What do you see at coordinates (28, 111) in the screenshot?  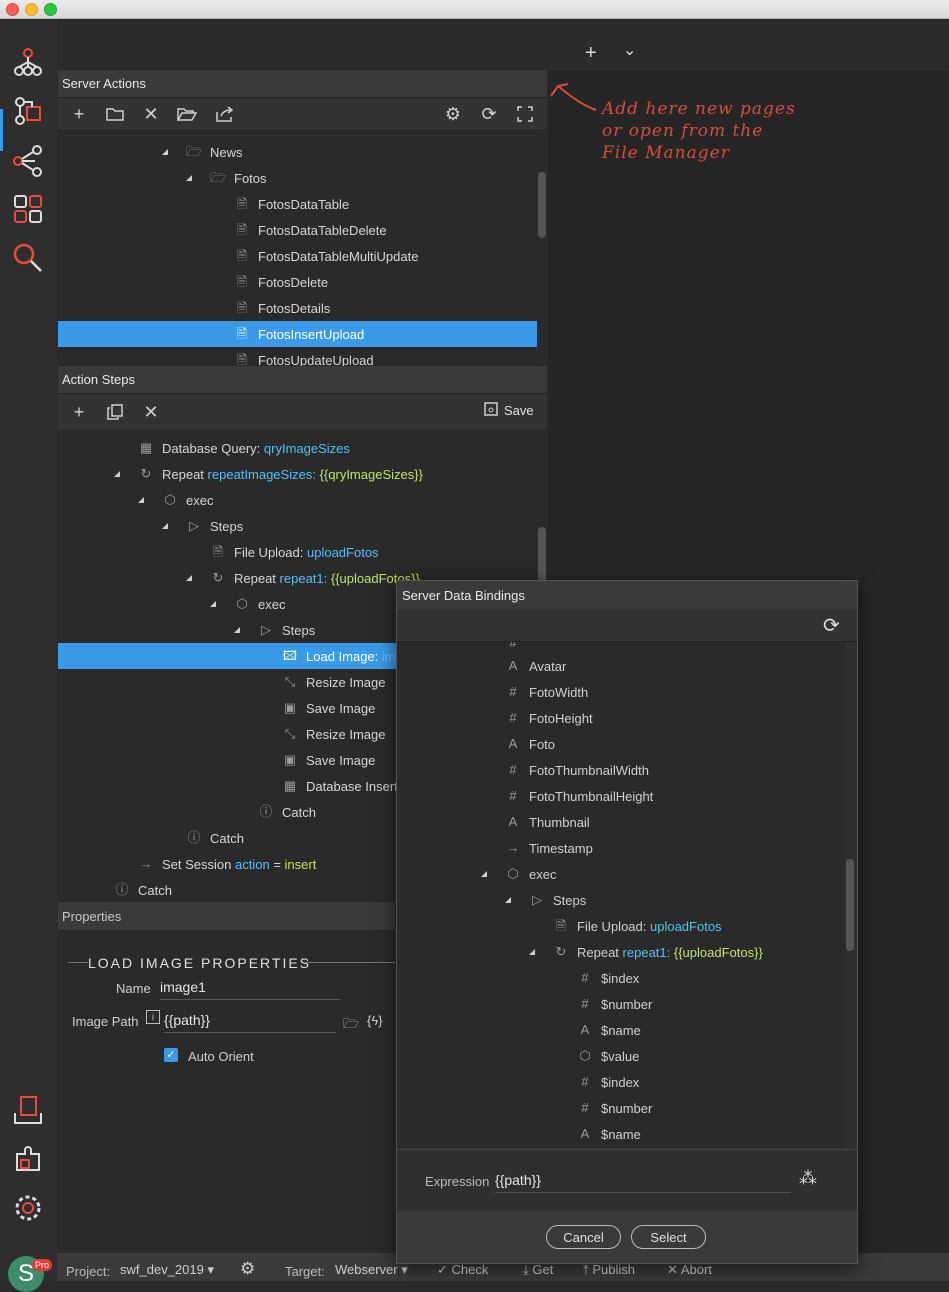 I see `server-connect-icon` at bounding box center [28, 111].